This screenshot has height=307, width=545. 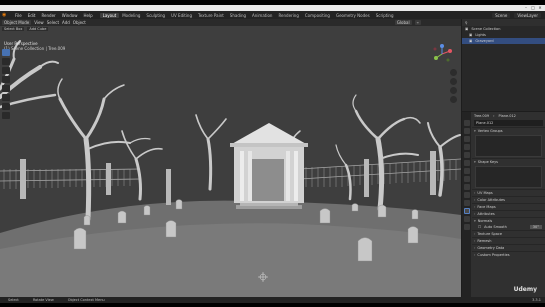 What do you see at coordinates (6, 97) in the screenshot?
I see `transform-tool-icon` at bounding box center [6, 97].